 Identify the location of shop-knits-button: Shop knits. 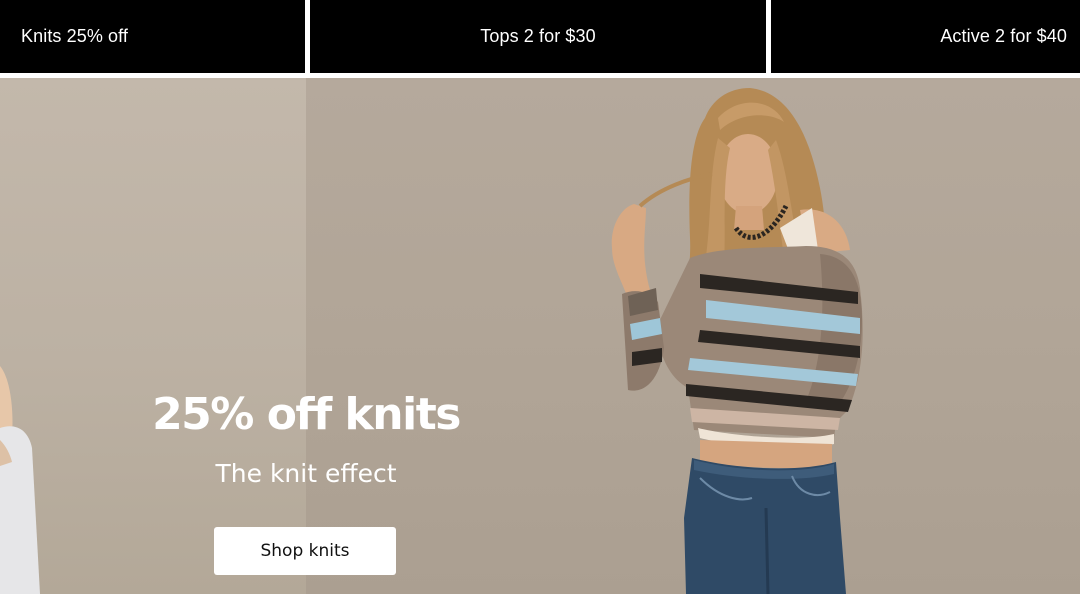
(305, 551).